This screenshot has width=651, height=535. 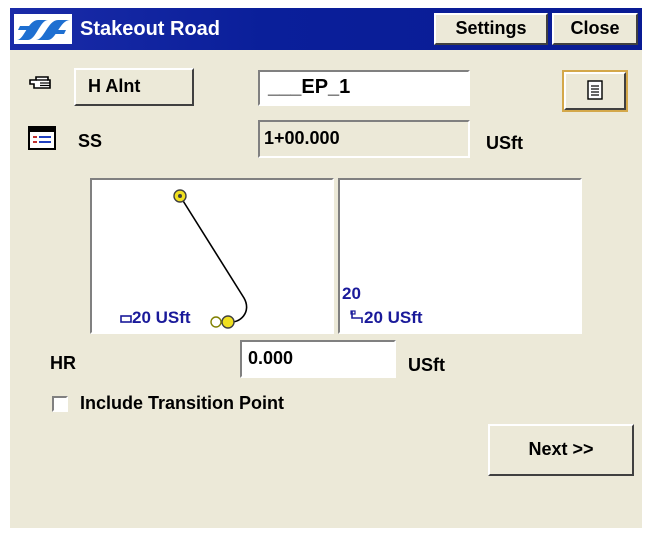 What do you see at coordinates (90, 141) in the screenshot?
I see `station-label: SS` at bounding box center [90, 141].